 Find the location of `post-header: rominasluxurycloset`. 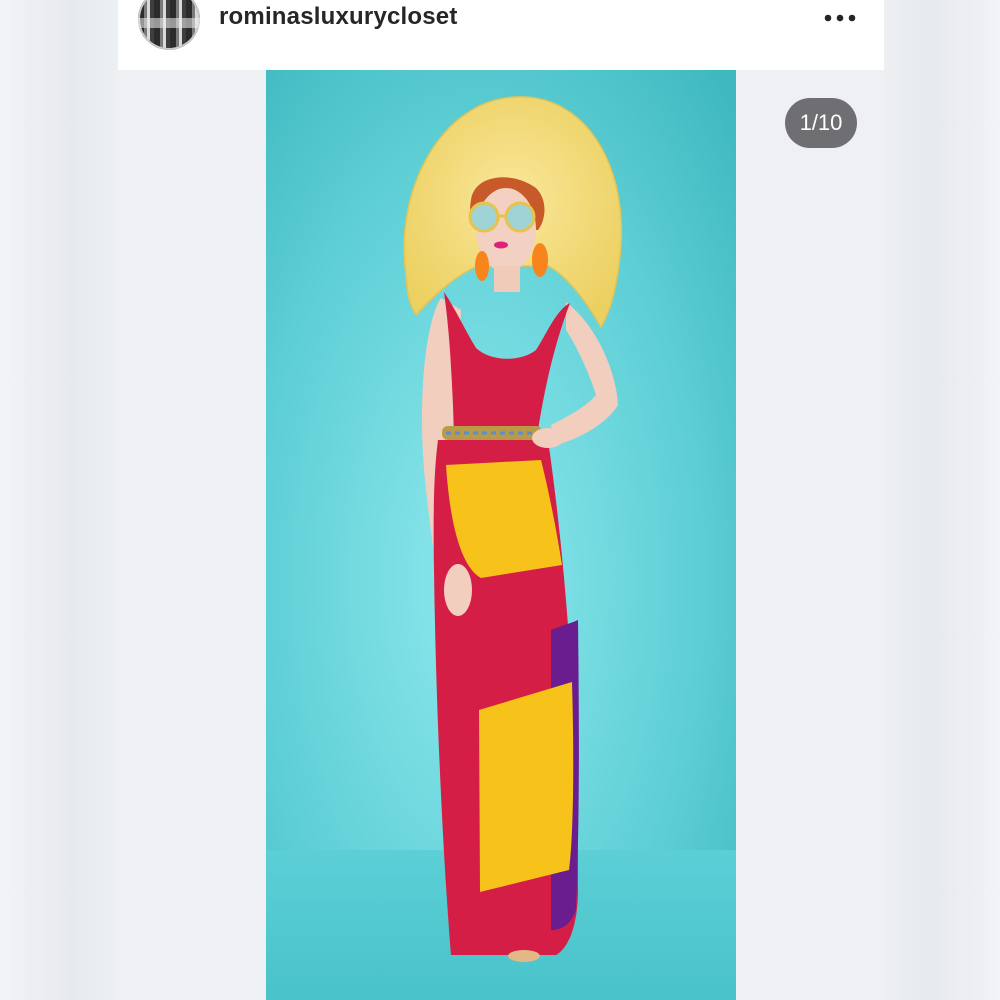

post-header: rominasluxurycloset is located at coordinates (501, 35).